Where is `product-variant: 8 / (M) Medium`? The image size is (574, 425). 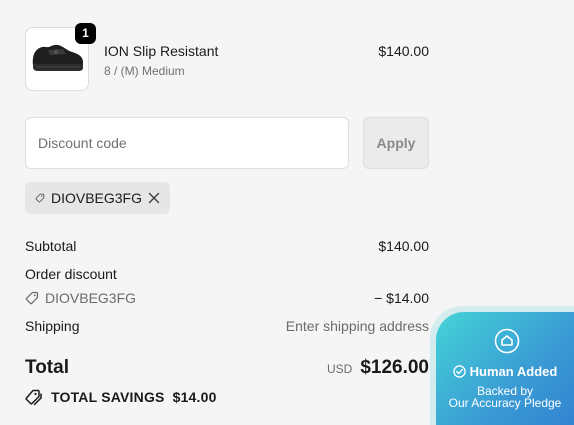 product-variant: 8 / (M) Medium is located at coordinates (144, 71).